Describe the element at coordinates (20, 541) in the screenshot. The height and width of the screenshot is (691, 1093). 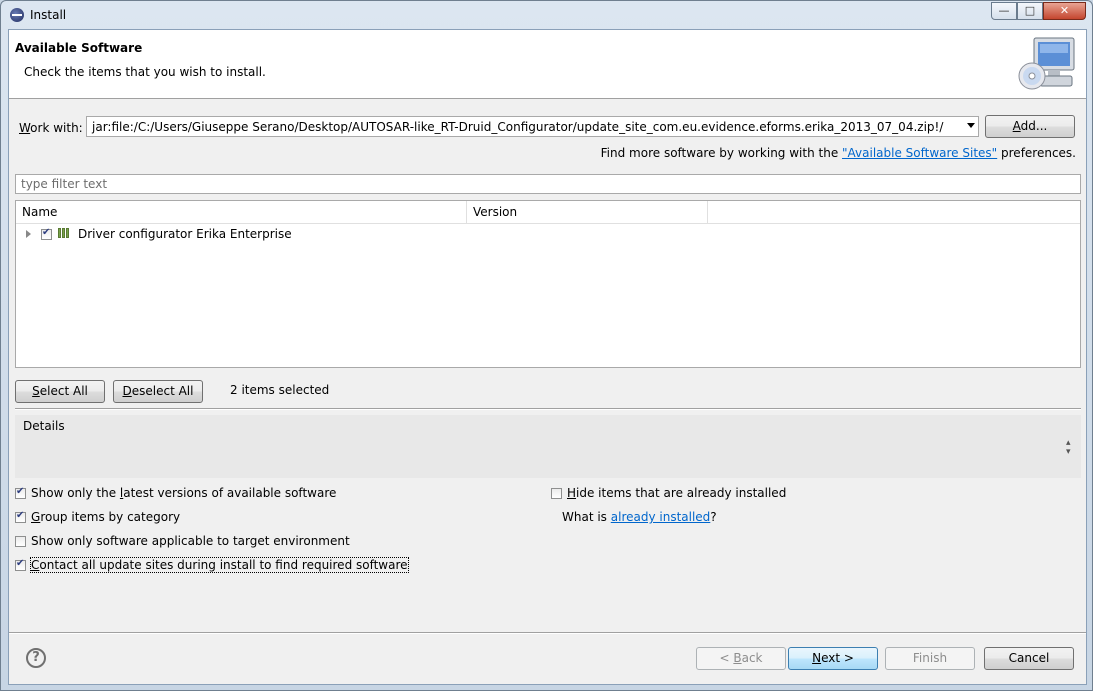
I see `applicable-only-checkbox` at that location.